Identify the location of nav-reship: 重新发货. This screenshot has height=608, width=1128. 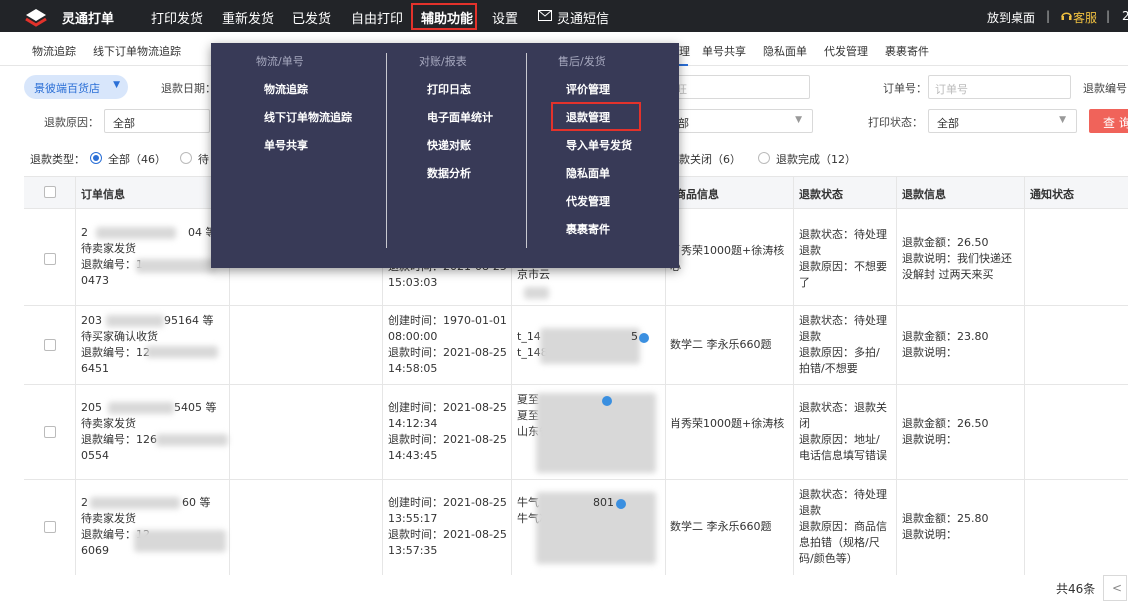
(248, 17).